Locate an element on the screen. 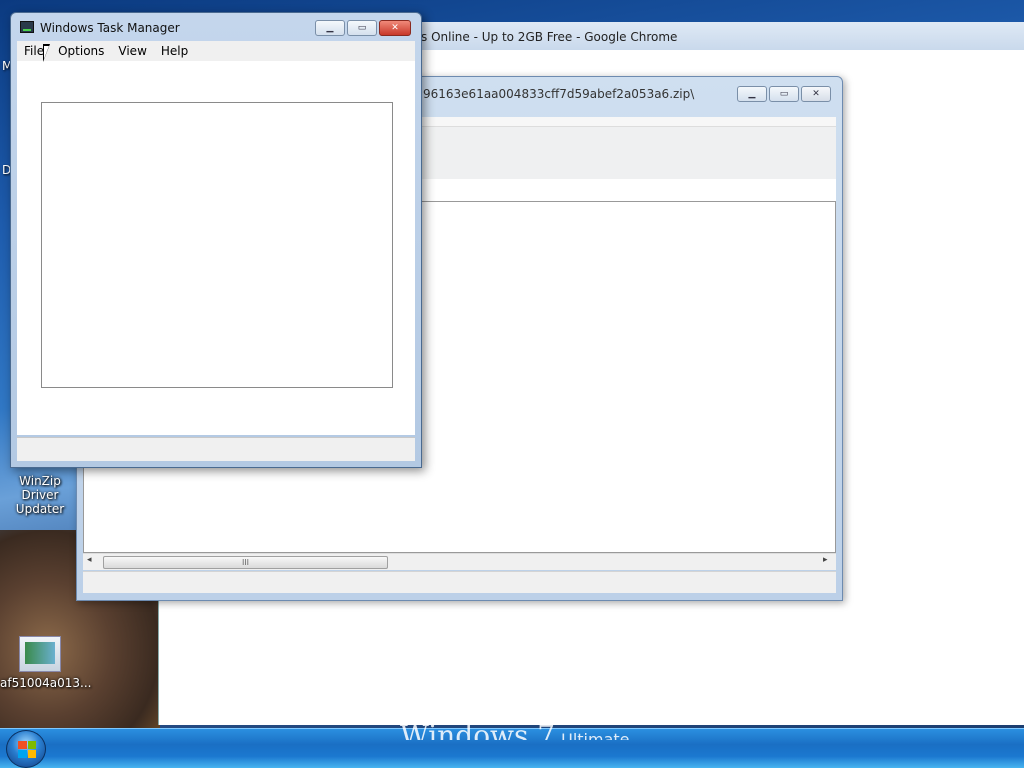 Image resolution: width=1024 pixels, height=768 pixels. task-manager-window-controls: ▁ ▭ ✕ is located at coordinates (363, 28).